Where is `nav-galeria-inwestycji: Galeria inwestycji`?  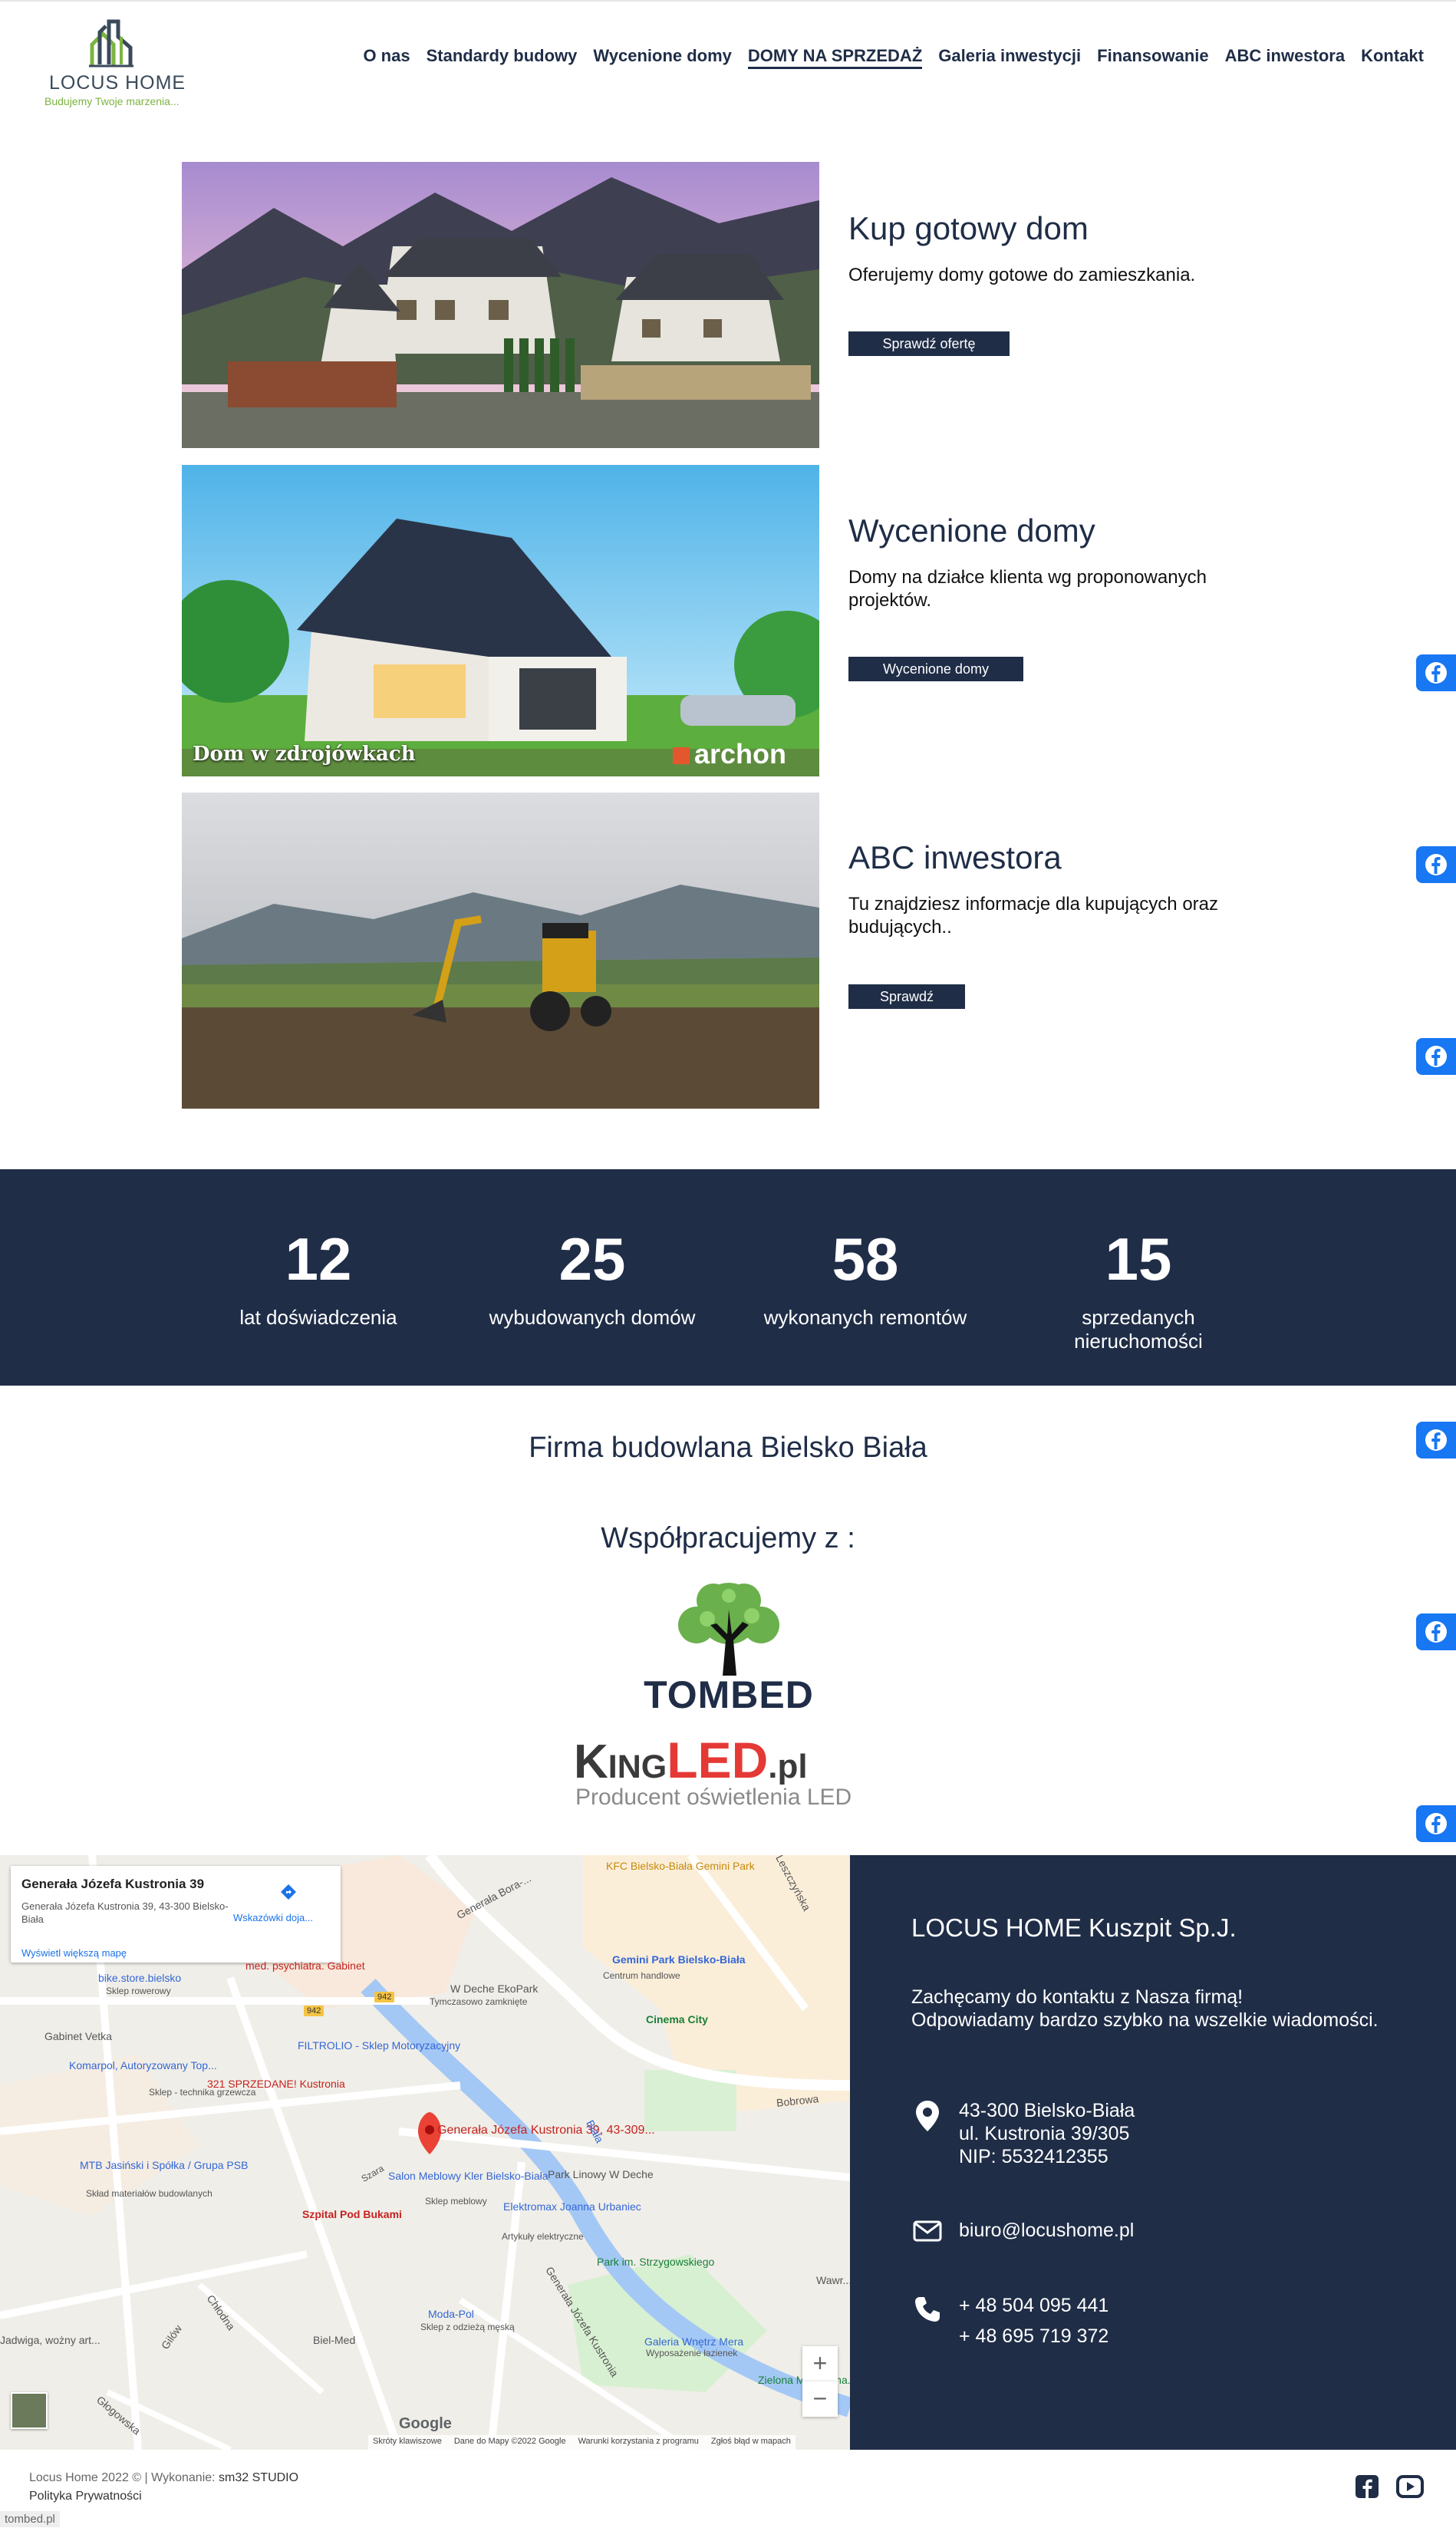
nav-galeria-inwestycji: Galeria inwestycji is located at coordinates (1009, 57).